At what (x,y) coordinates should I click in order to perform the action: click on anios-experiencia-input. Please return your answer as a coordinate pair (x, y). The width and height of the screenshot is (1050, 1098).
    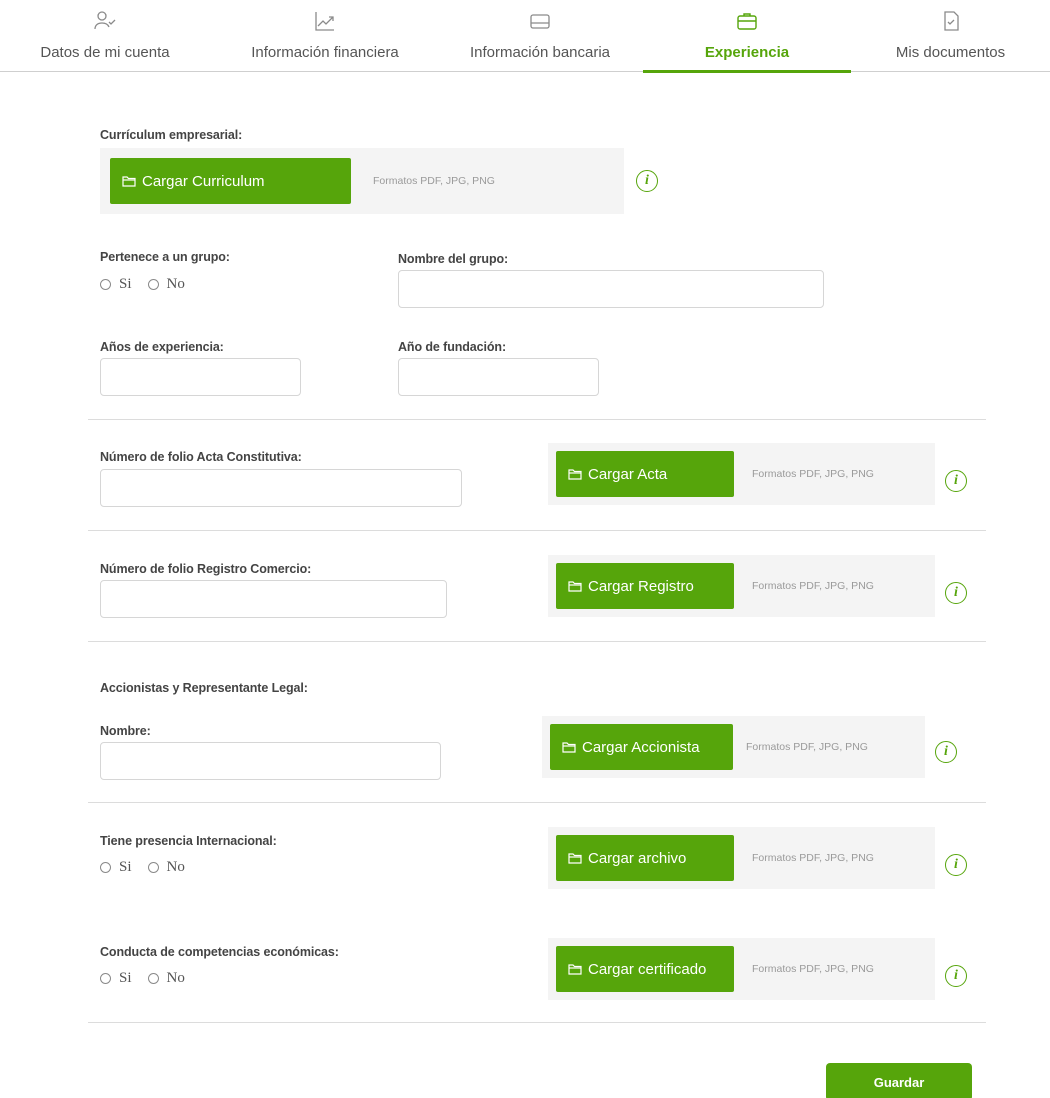
    Looking at the image, I should click on (200, 377).